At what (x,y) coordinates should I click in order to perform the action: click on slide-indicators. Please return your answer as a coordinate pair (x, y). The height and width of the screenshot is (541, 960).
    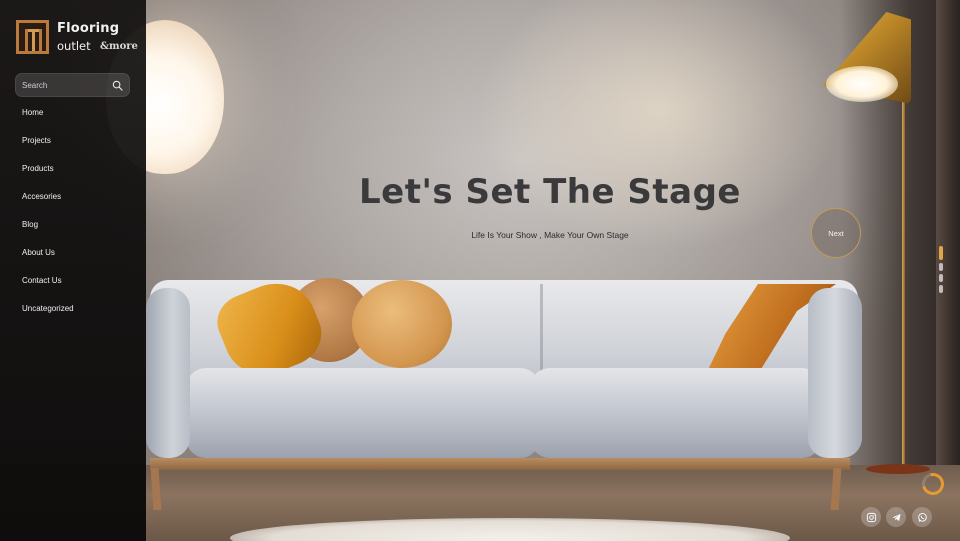
    Looking at the image, I should click on (942, 271).